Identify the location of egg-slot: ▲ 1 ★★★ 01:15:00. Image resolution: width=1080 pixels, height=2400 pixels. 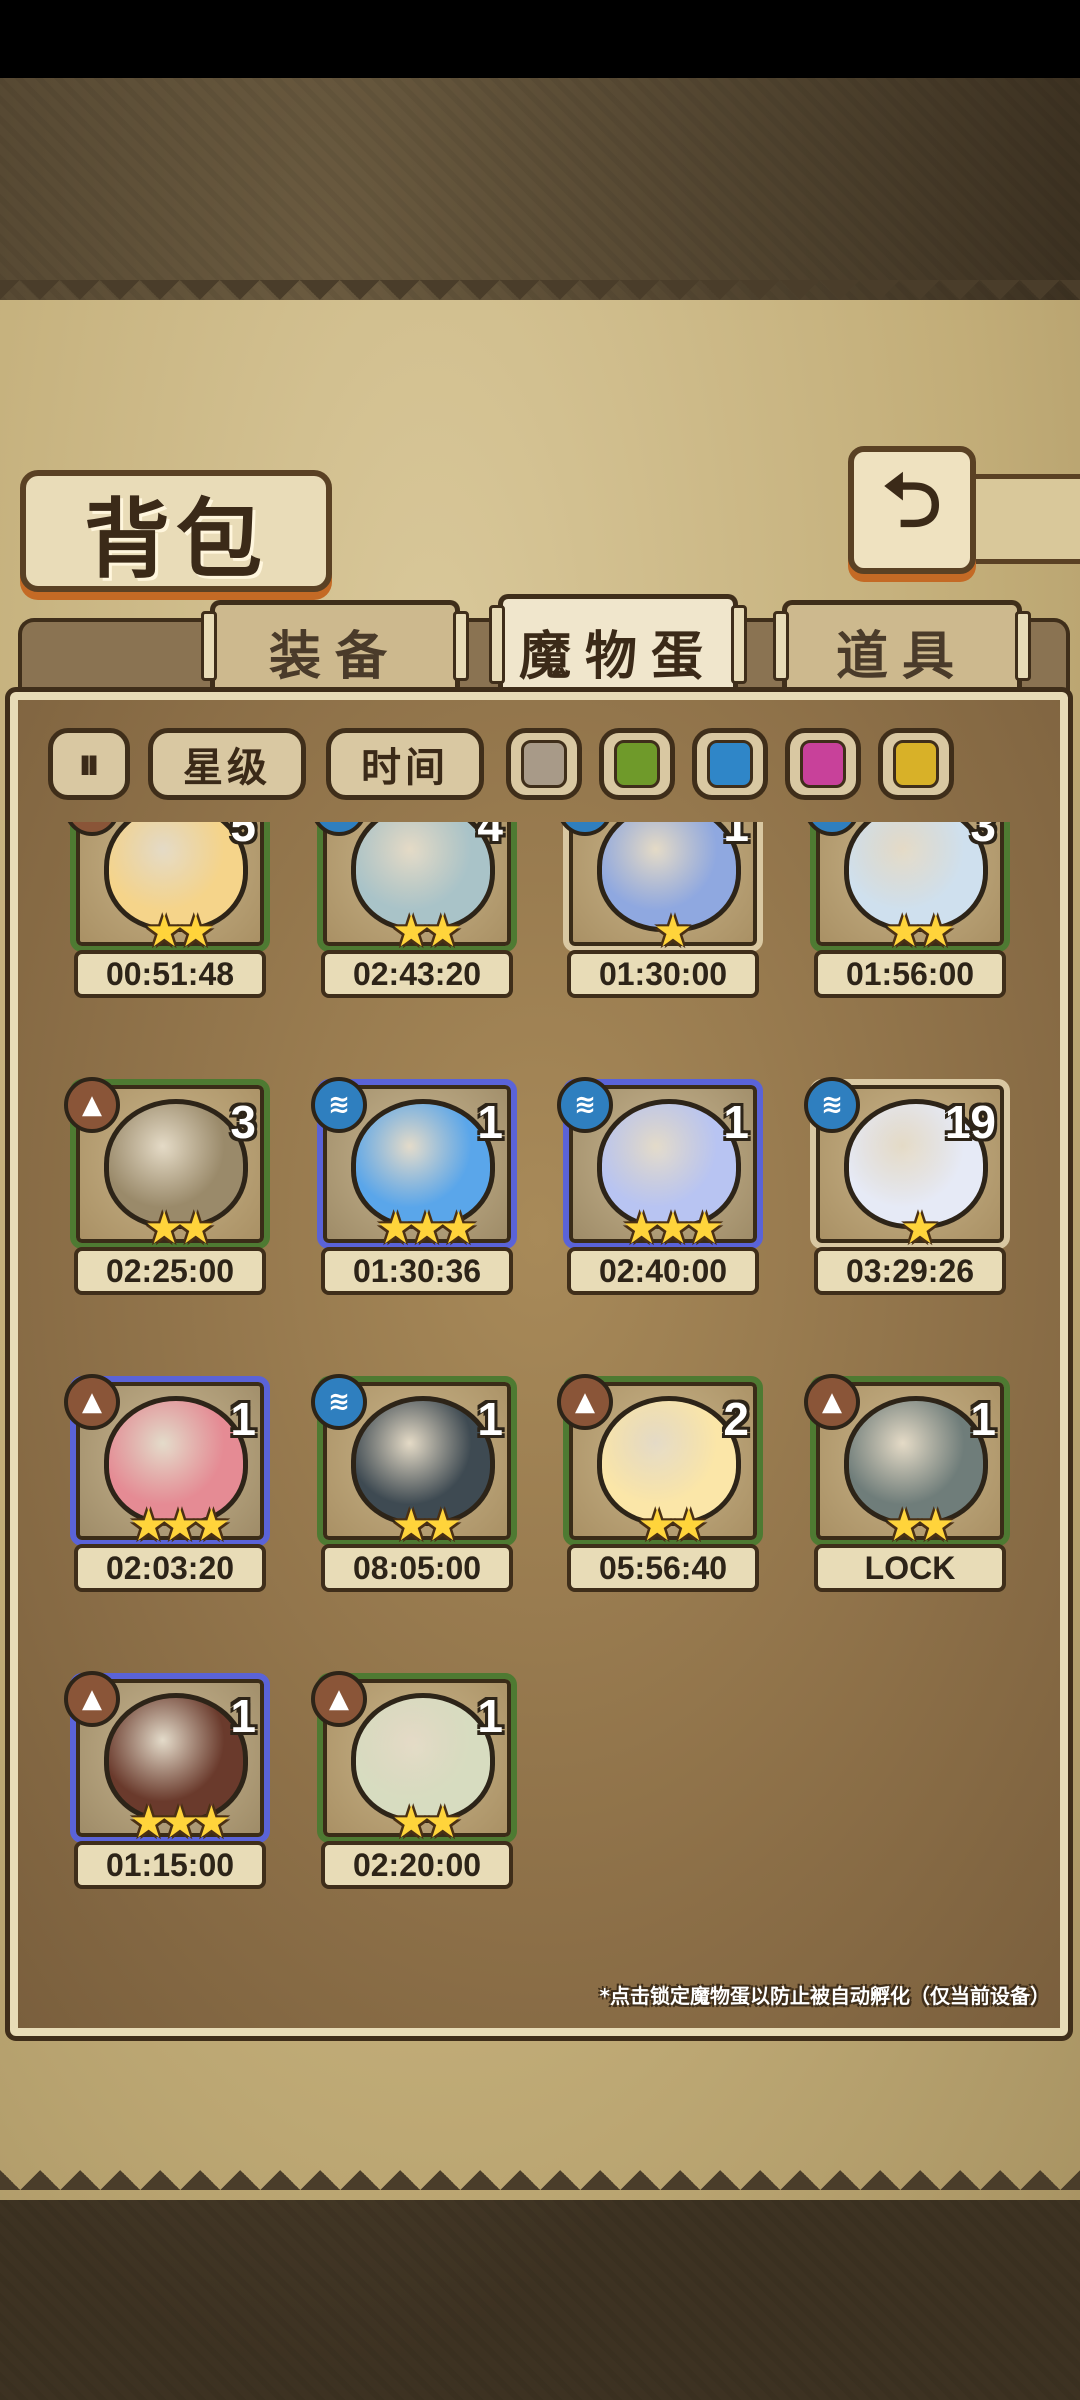
(167, 1787).